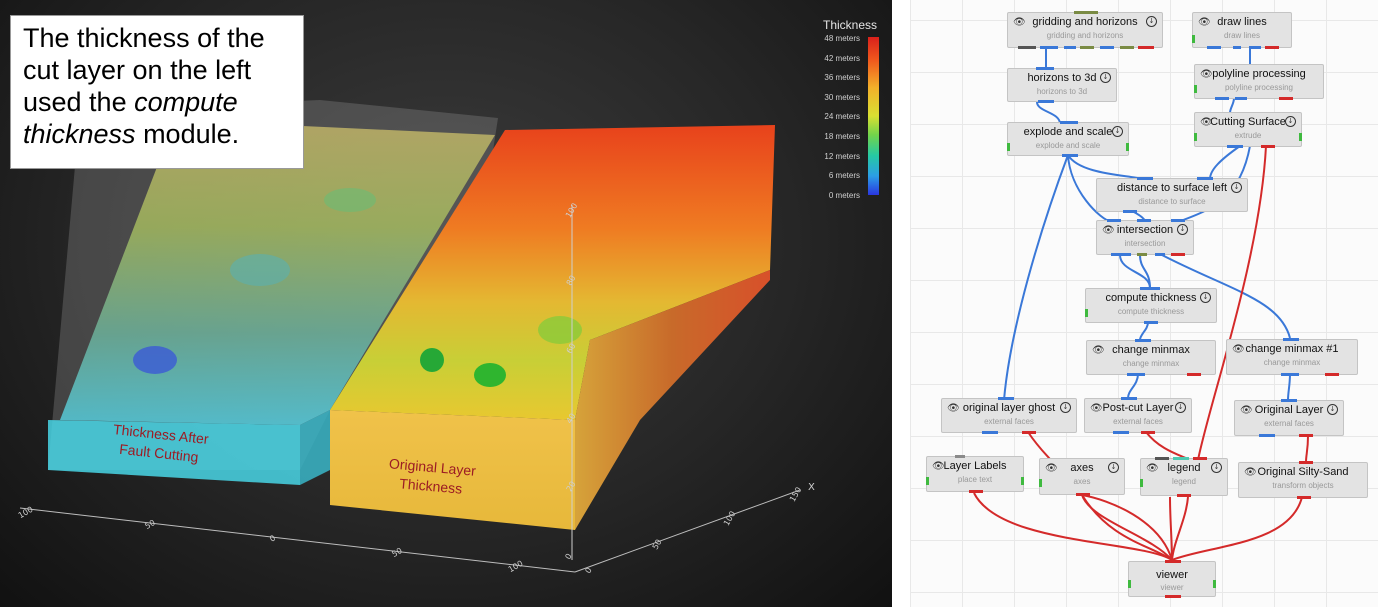  What do you see at coordinates (1062, 85) in the screenshot?
I see `node-horizons-to-3d: horizons to 3d horizons to 3d ↓` at bounding box center [1062, 85].